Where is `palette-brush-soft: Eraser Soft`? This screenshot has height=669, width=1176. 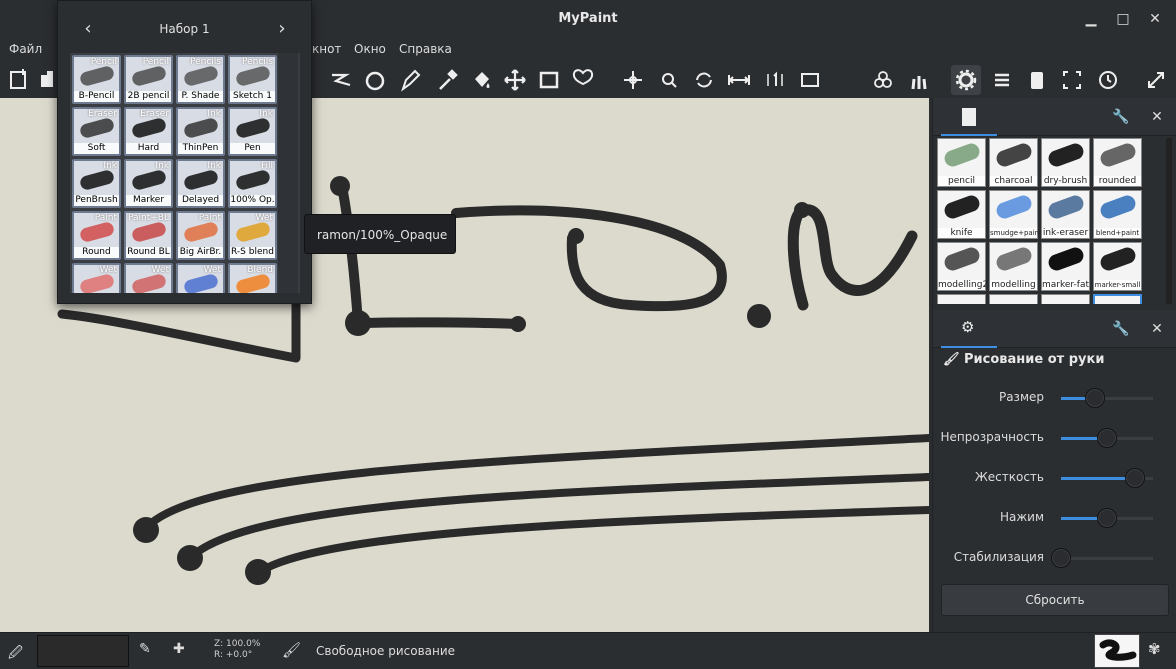
palette-brush-soft: Eraser Soft is located at coordinates (96, 131).